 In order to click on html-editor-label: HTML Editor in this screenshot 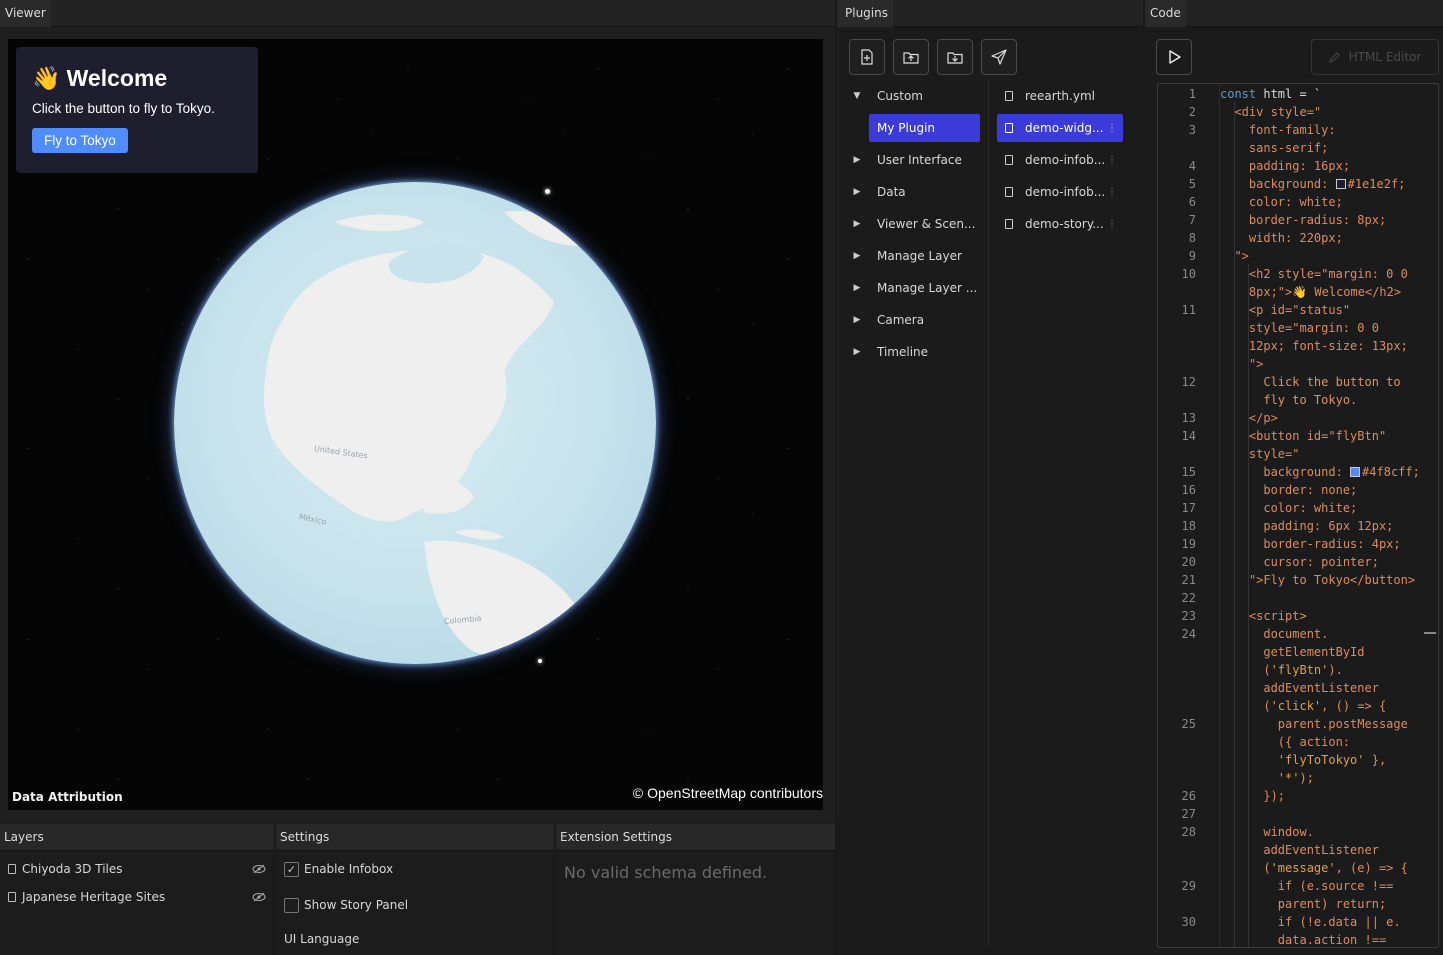, I will do `click(1385, 57)`.